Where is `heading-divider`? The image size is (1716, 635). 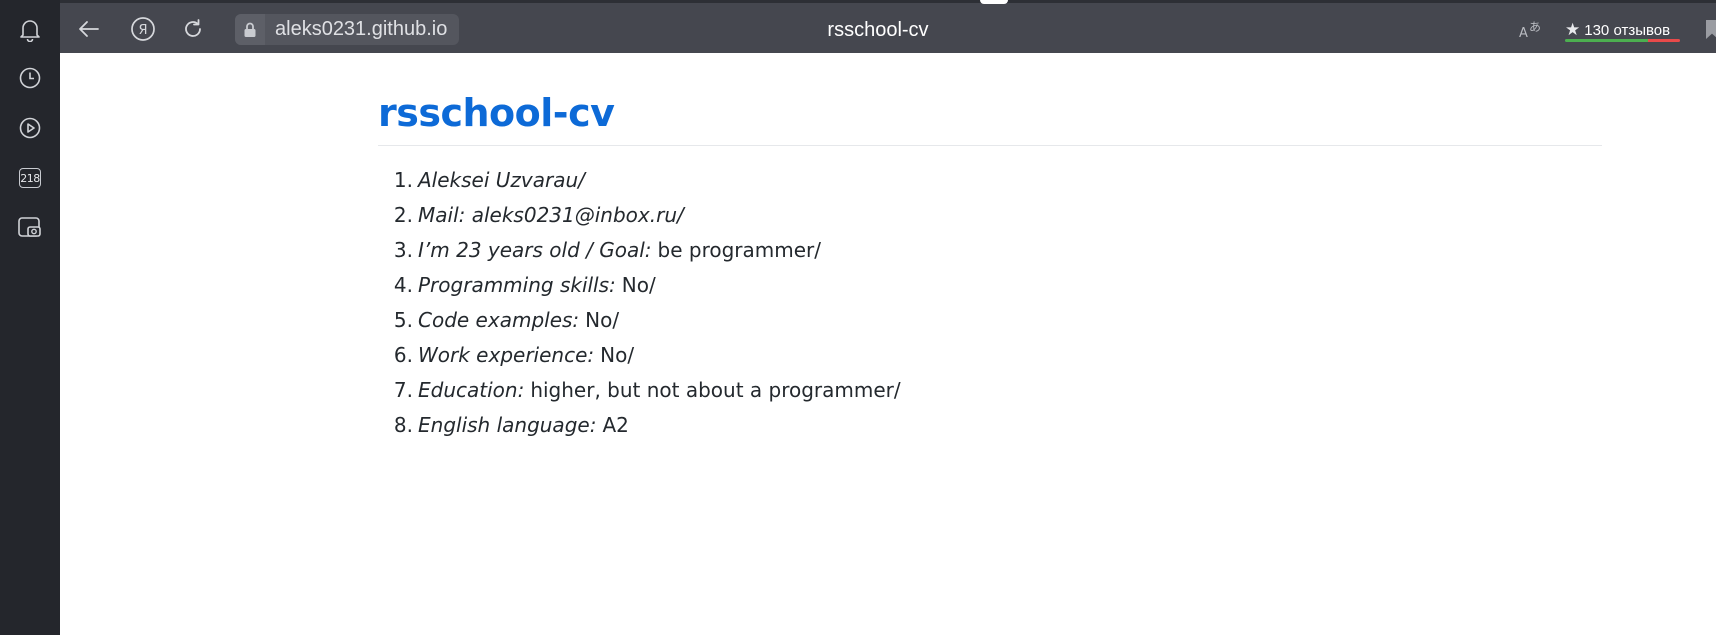 heading-divider is located at coordinates (990, 145).